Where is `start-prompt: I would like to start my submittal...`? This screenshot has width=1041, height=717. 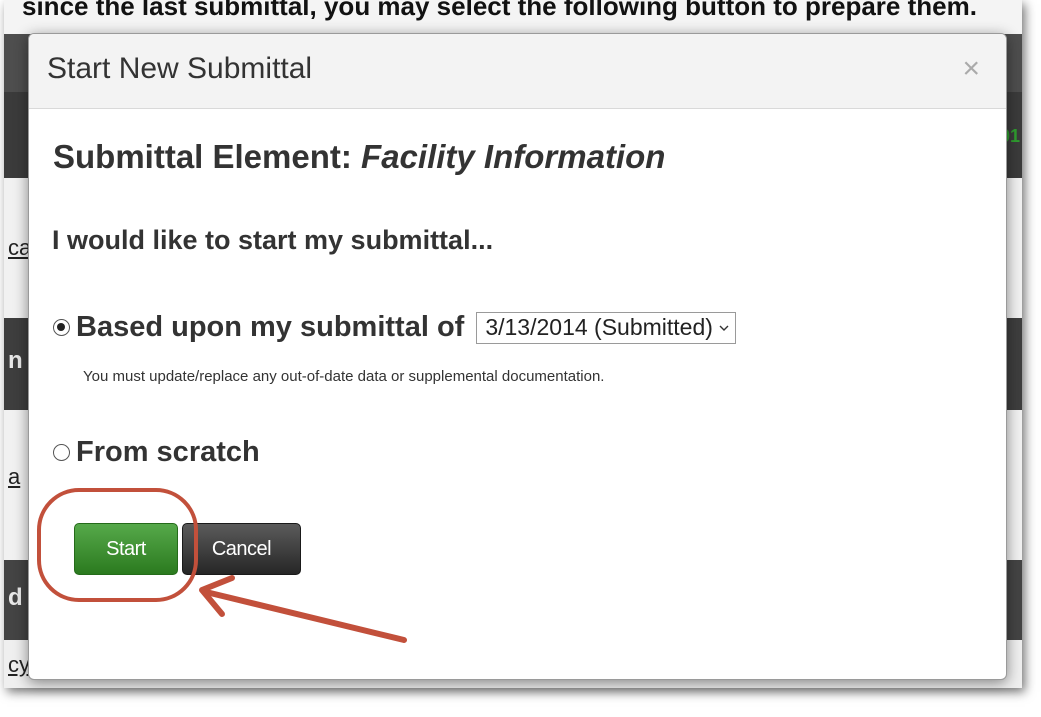 start-prompt: I would like to start my submittal... is located at coordinates (273, 240).